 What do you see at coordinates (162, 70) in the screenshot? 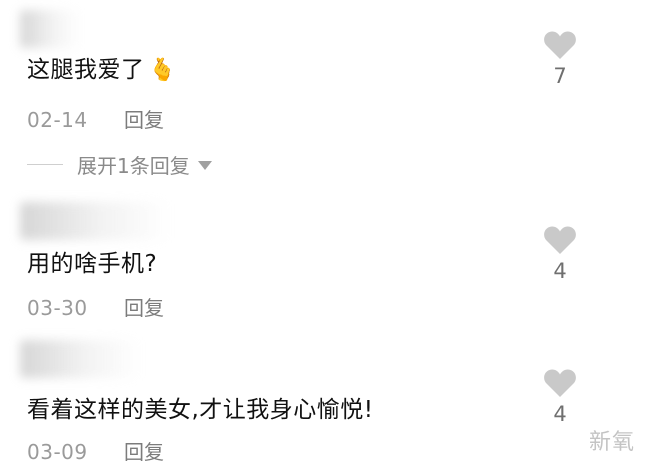
I see `finger-heart-emoji-icon: 🫰` at bounding box center [162, 70].